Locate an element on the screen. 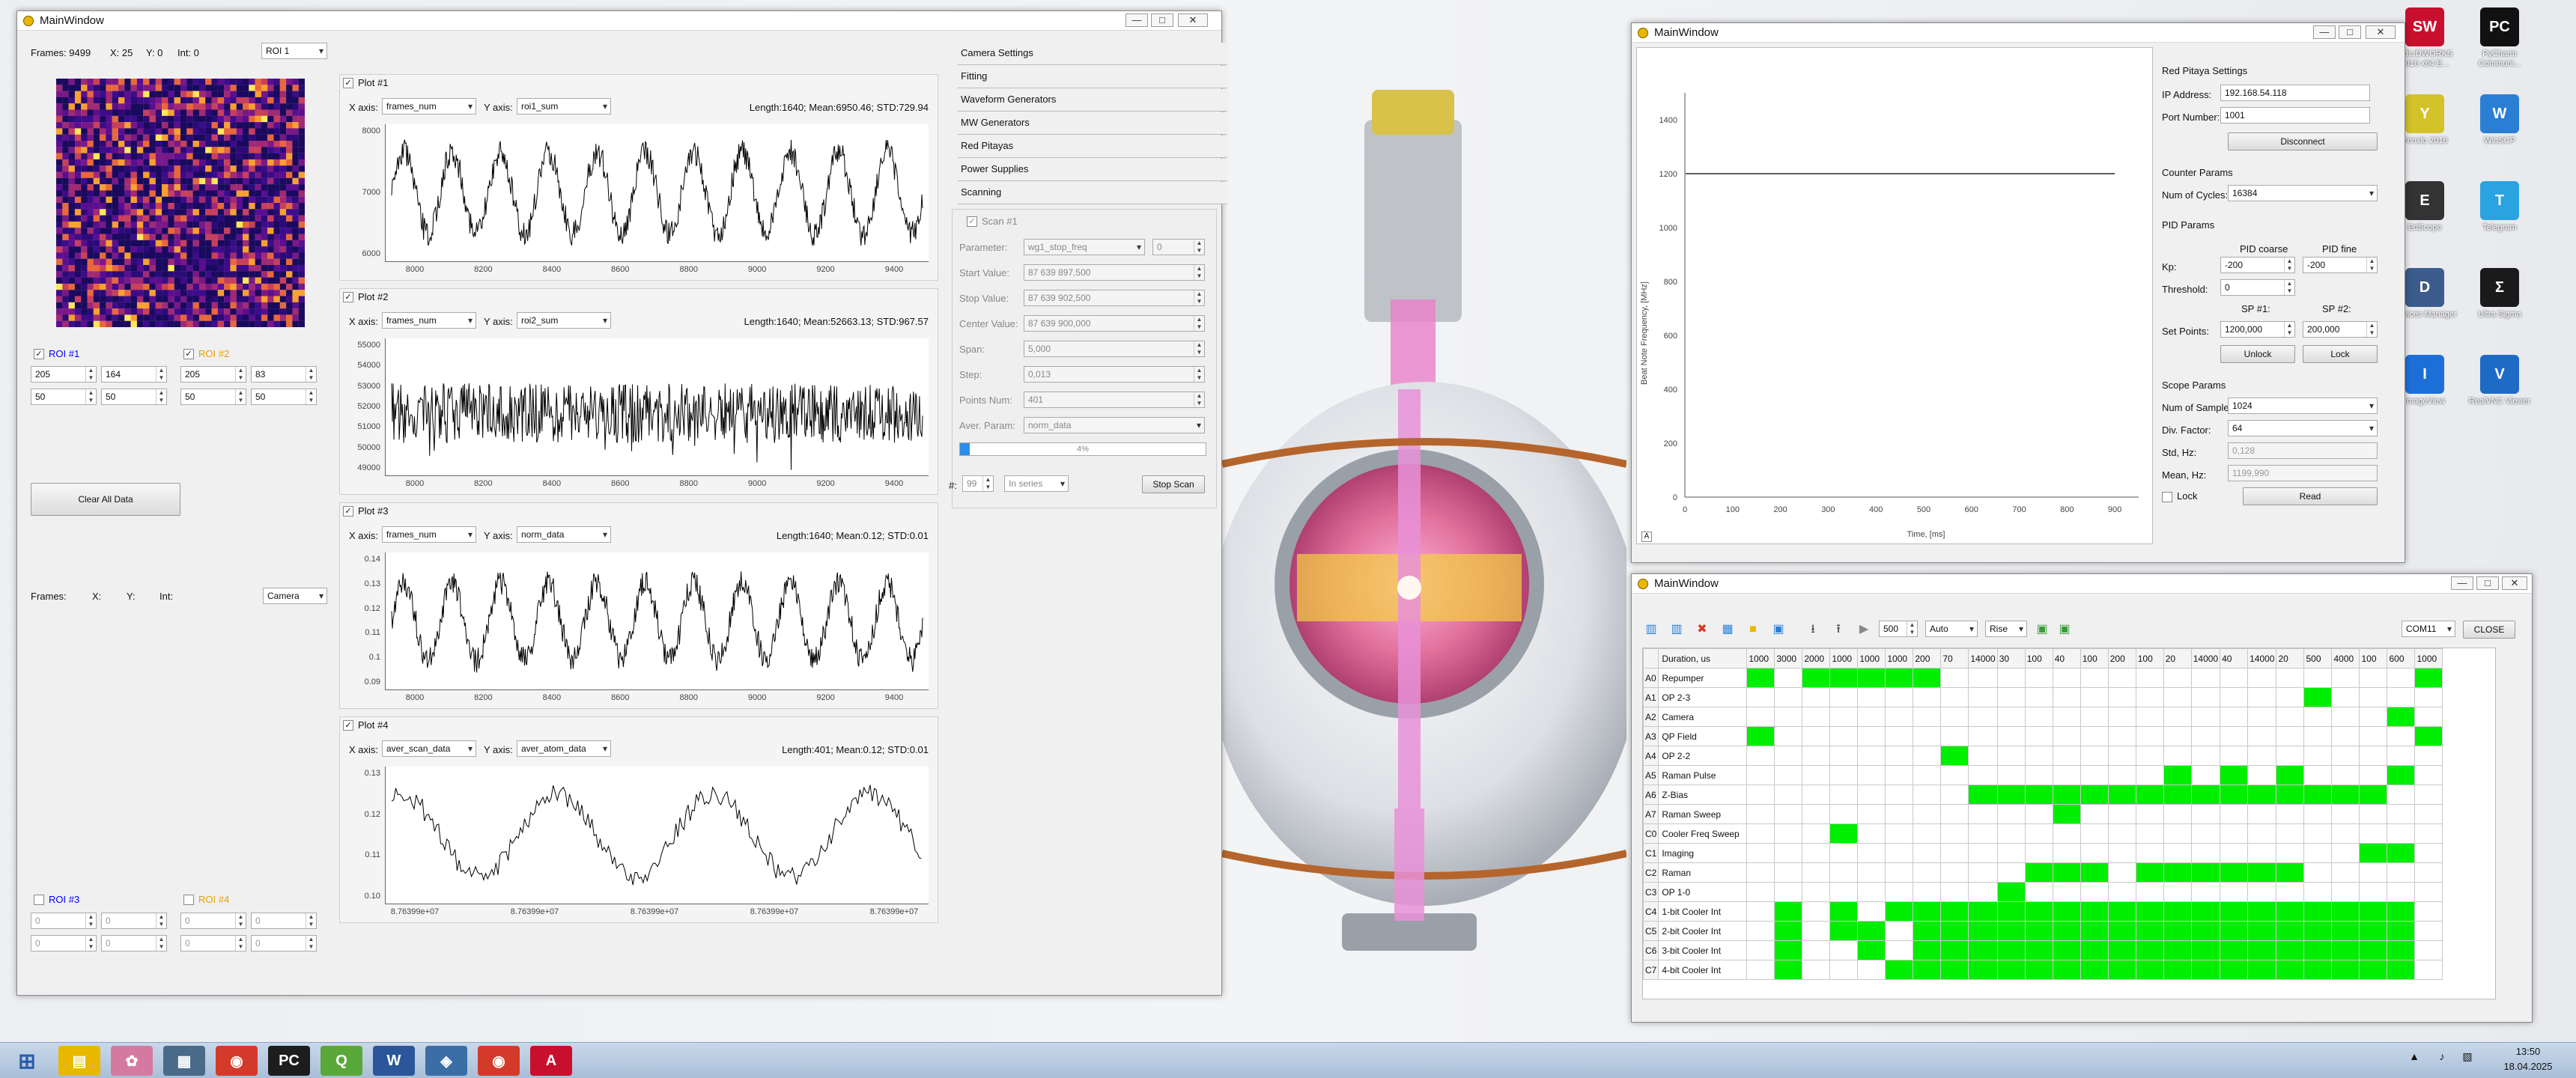 This screenshot has width=2576, height=1078. scan1-checkbox: ✓ is located at coordinates (972, 221).